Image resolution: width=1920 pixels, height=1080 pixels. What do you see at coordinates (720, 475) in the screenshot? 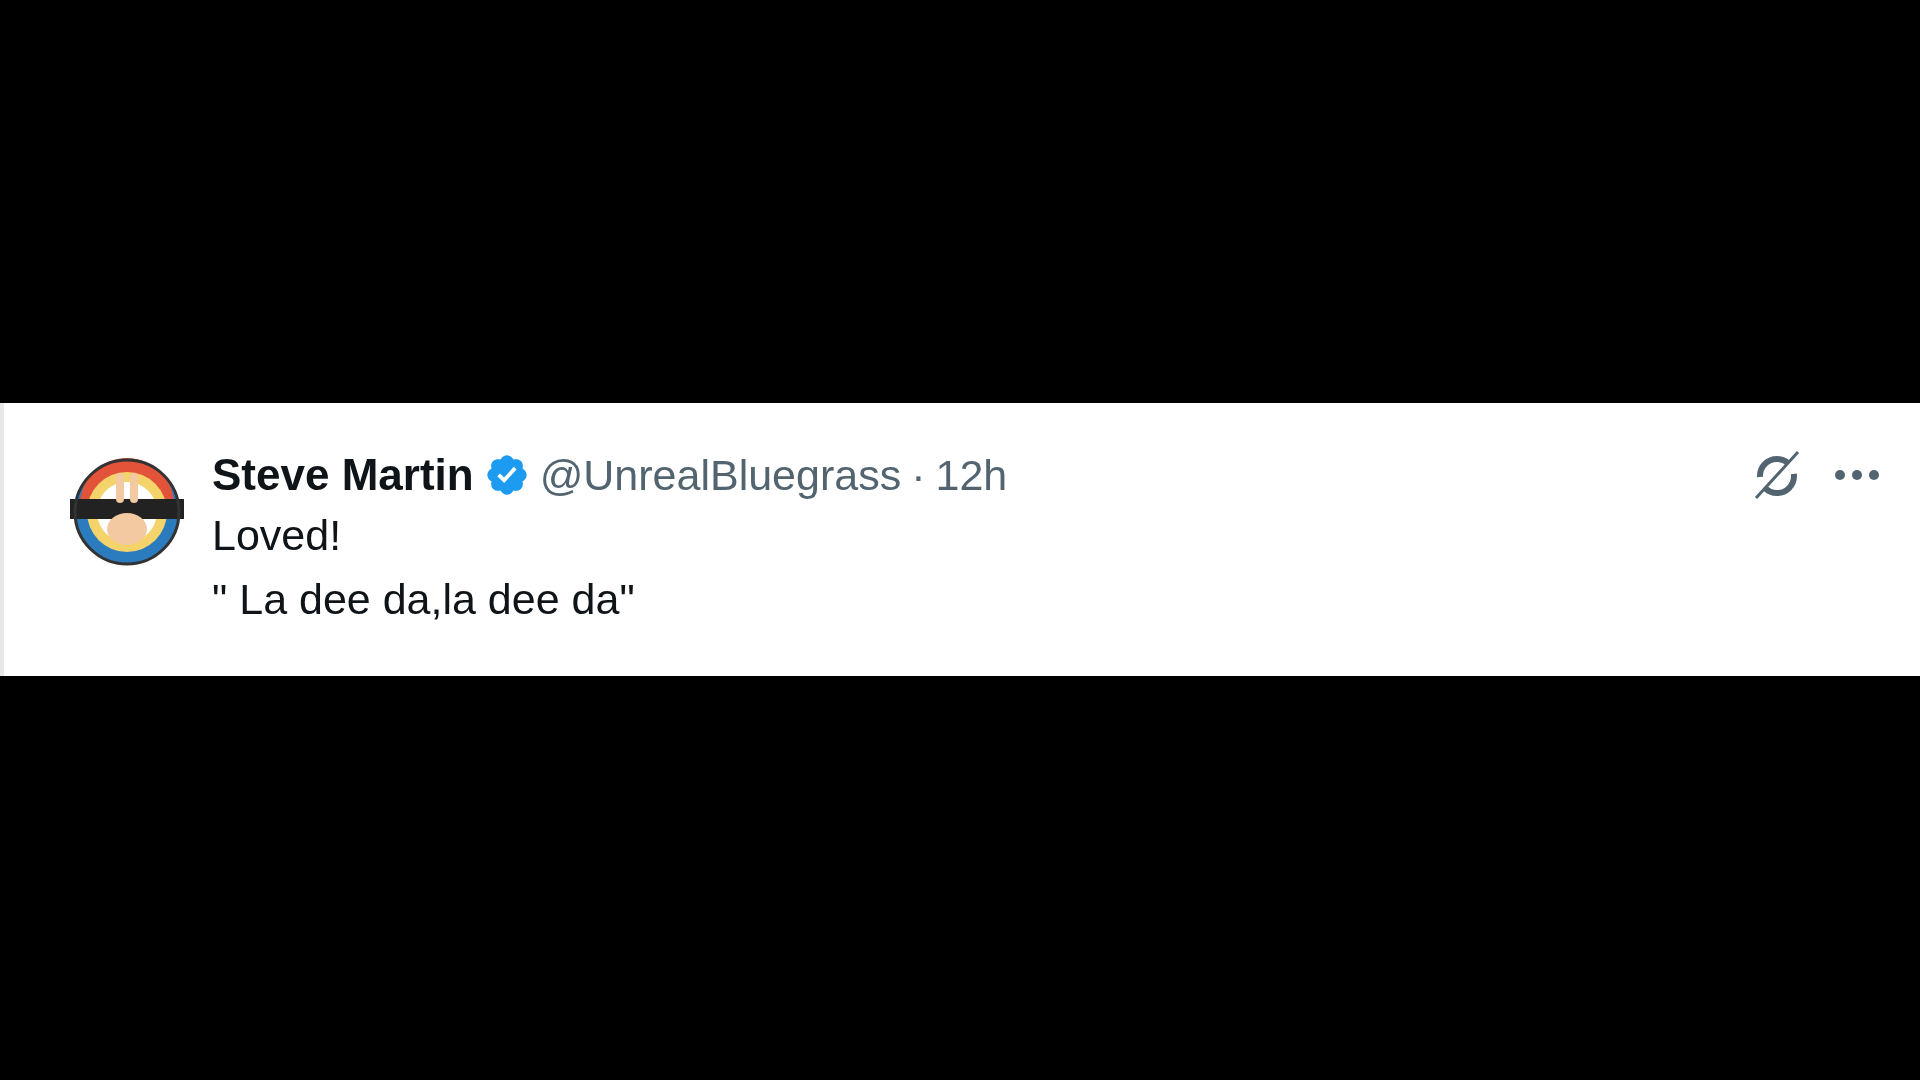
I see `author-handle: @UnrealBluegrass` at bounding box center [720, 475].